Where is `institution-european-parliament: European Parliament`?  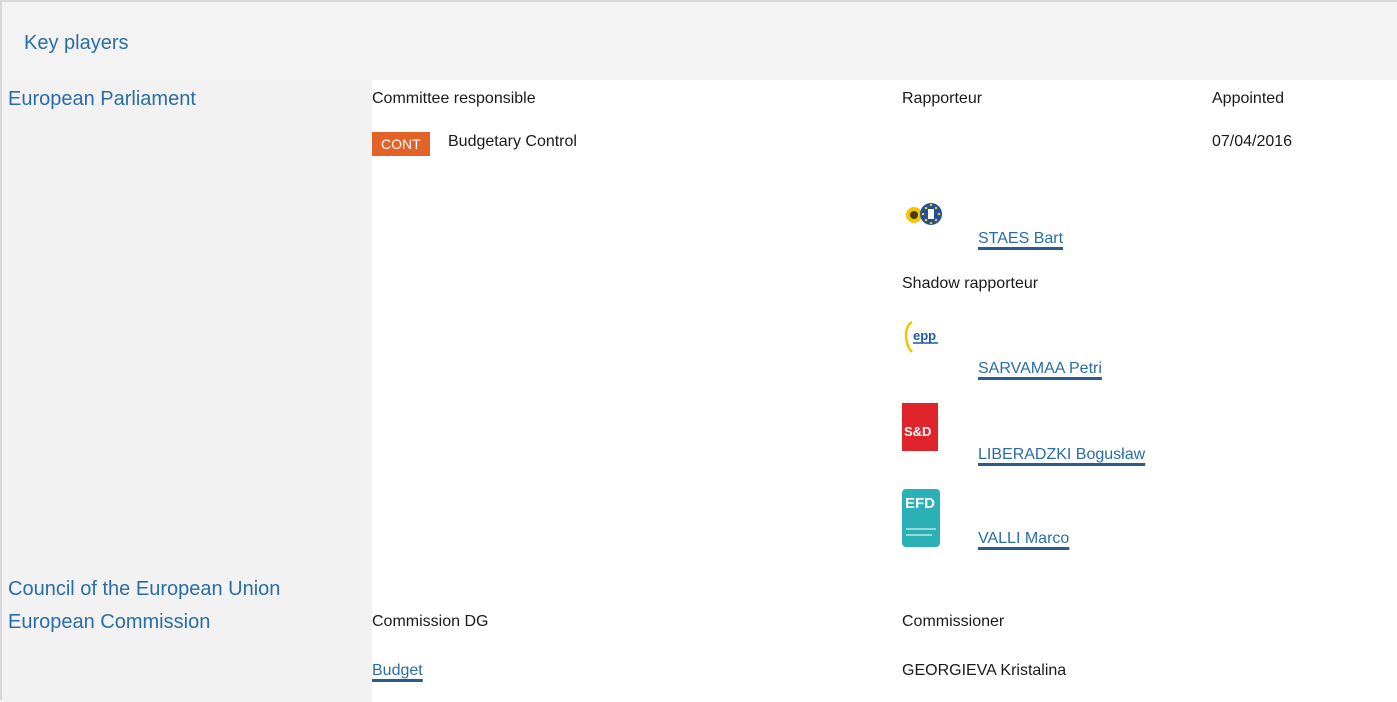 institution-european-parliament: European Parliament is located at coordinates (102, 99).